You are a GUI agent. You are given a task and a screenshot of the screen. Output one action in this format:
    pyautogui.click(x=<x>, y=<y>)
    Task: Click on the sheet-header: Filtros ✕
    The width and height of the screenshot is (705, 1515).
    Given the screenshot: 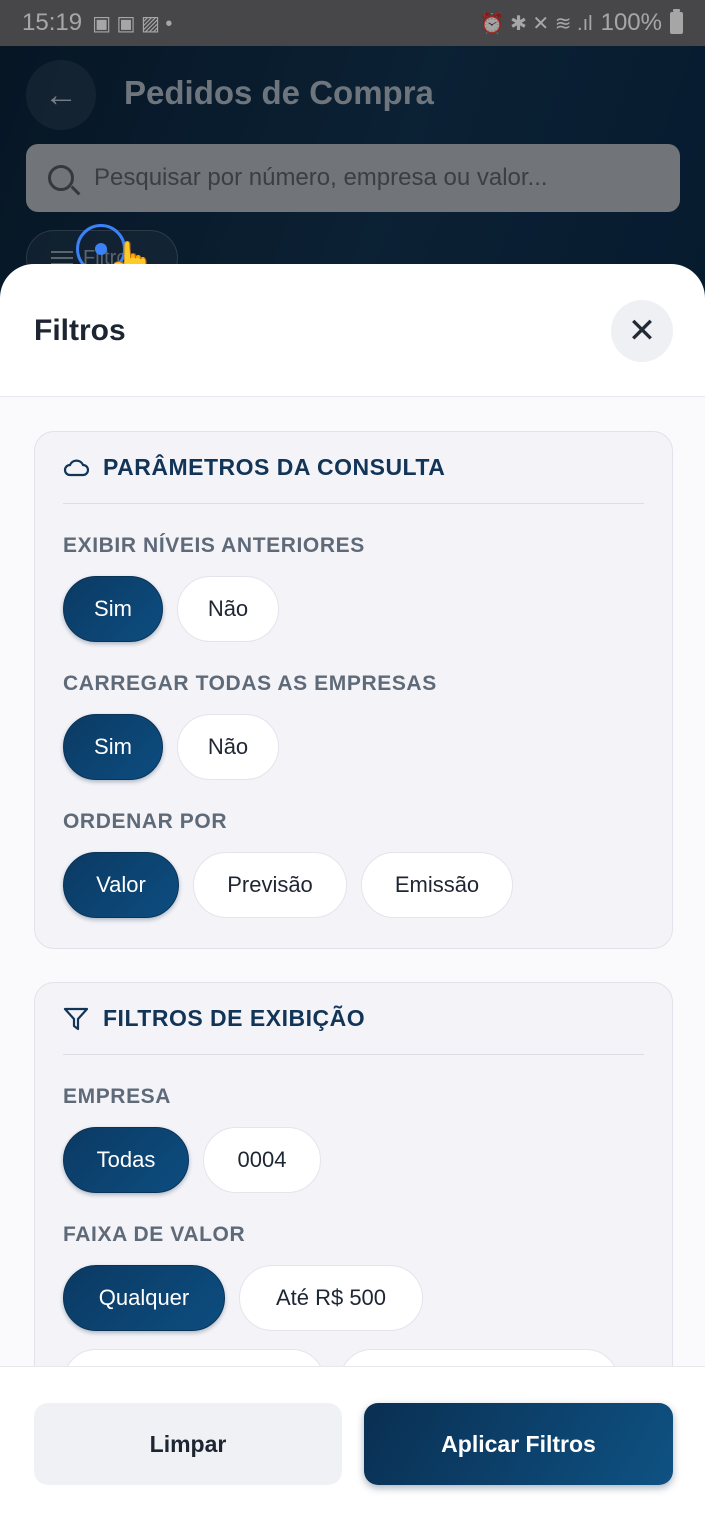 What is the action you would take?
    pyautogui.click(x=352, y=330)
    